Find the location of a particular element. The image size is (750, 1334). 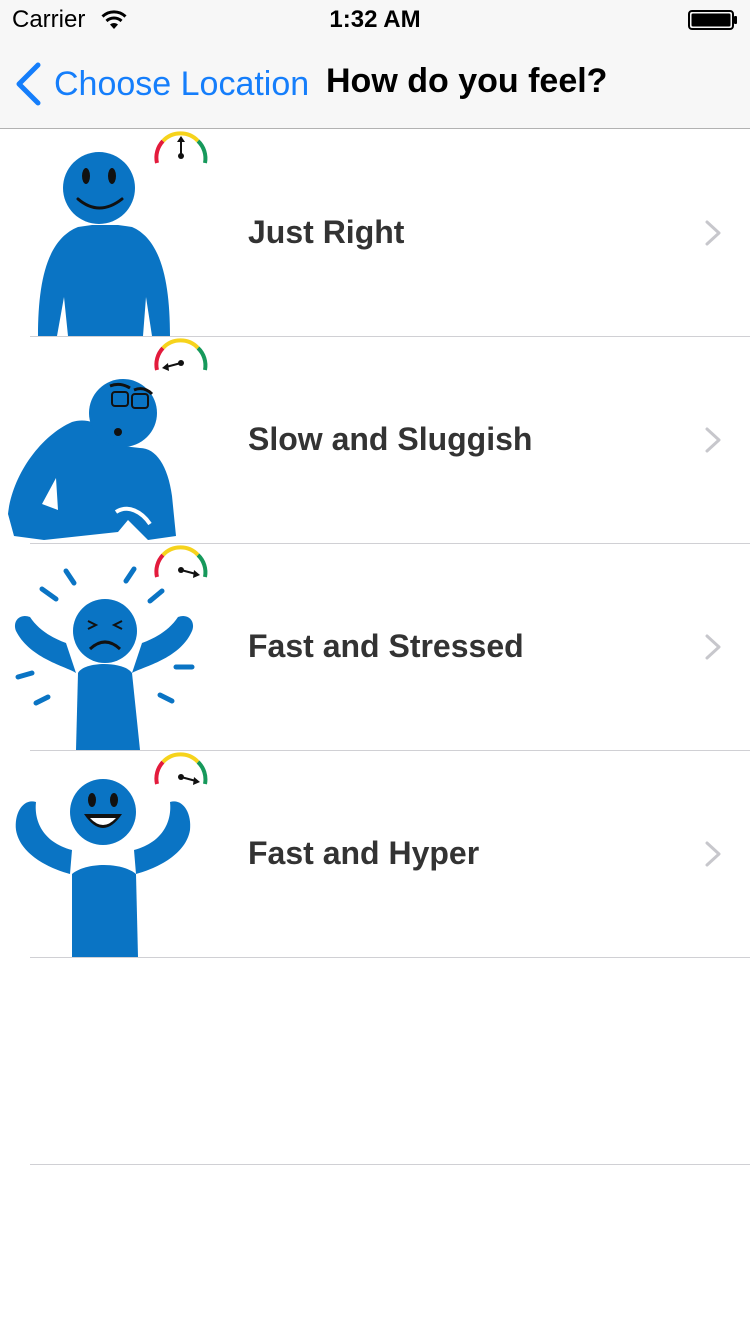

back-button: Choose Location is located at coordinates (161, 84).